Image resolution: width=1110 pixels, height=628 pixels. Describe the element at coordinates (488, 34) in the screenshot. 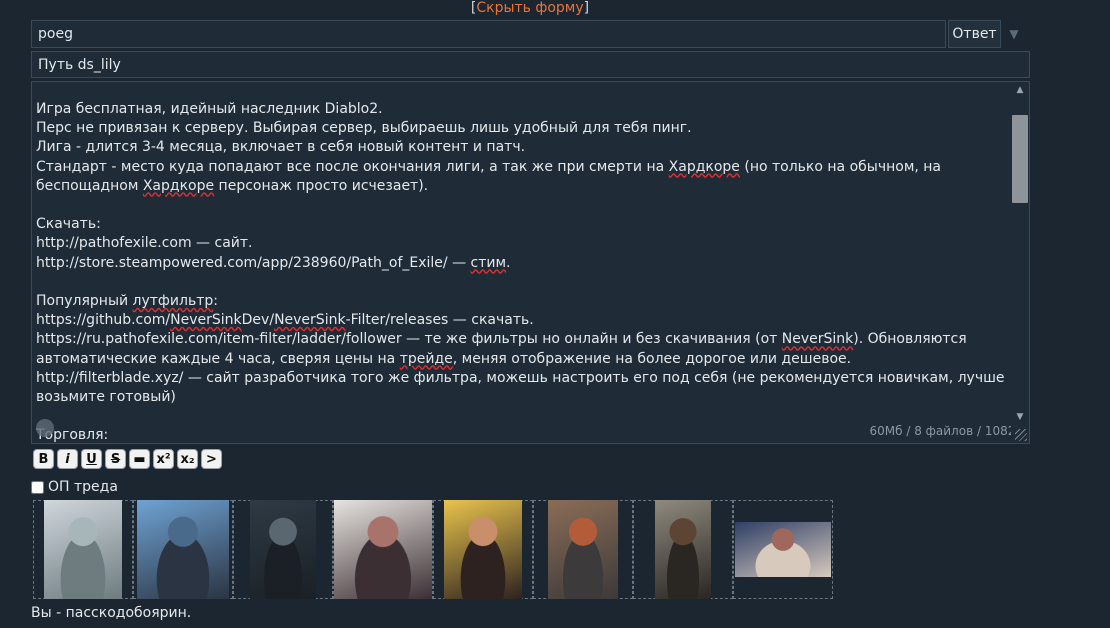

I see `subject-input: poeg` at that location.